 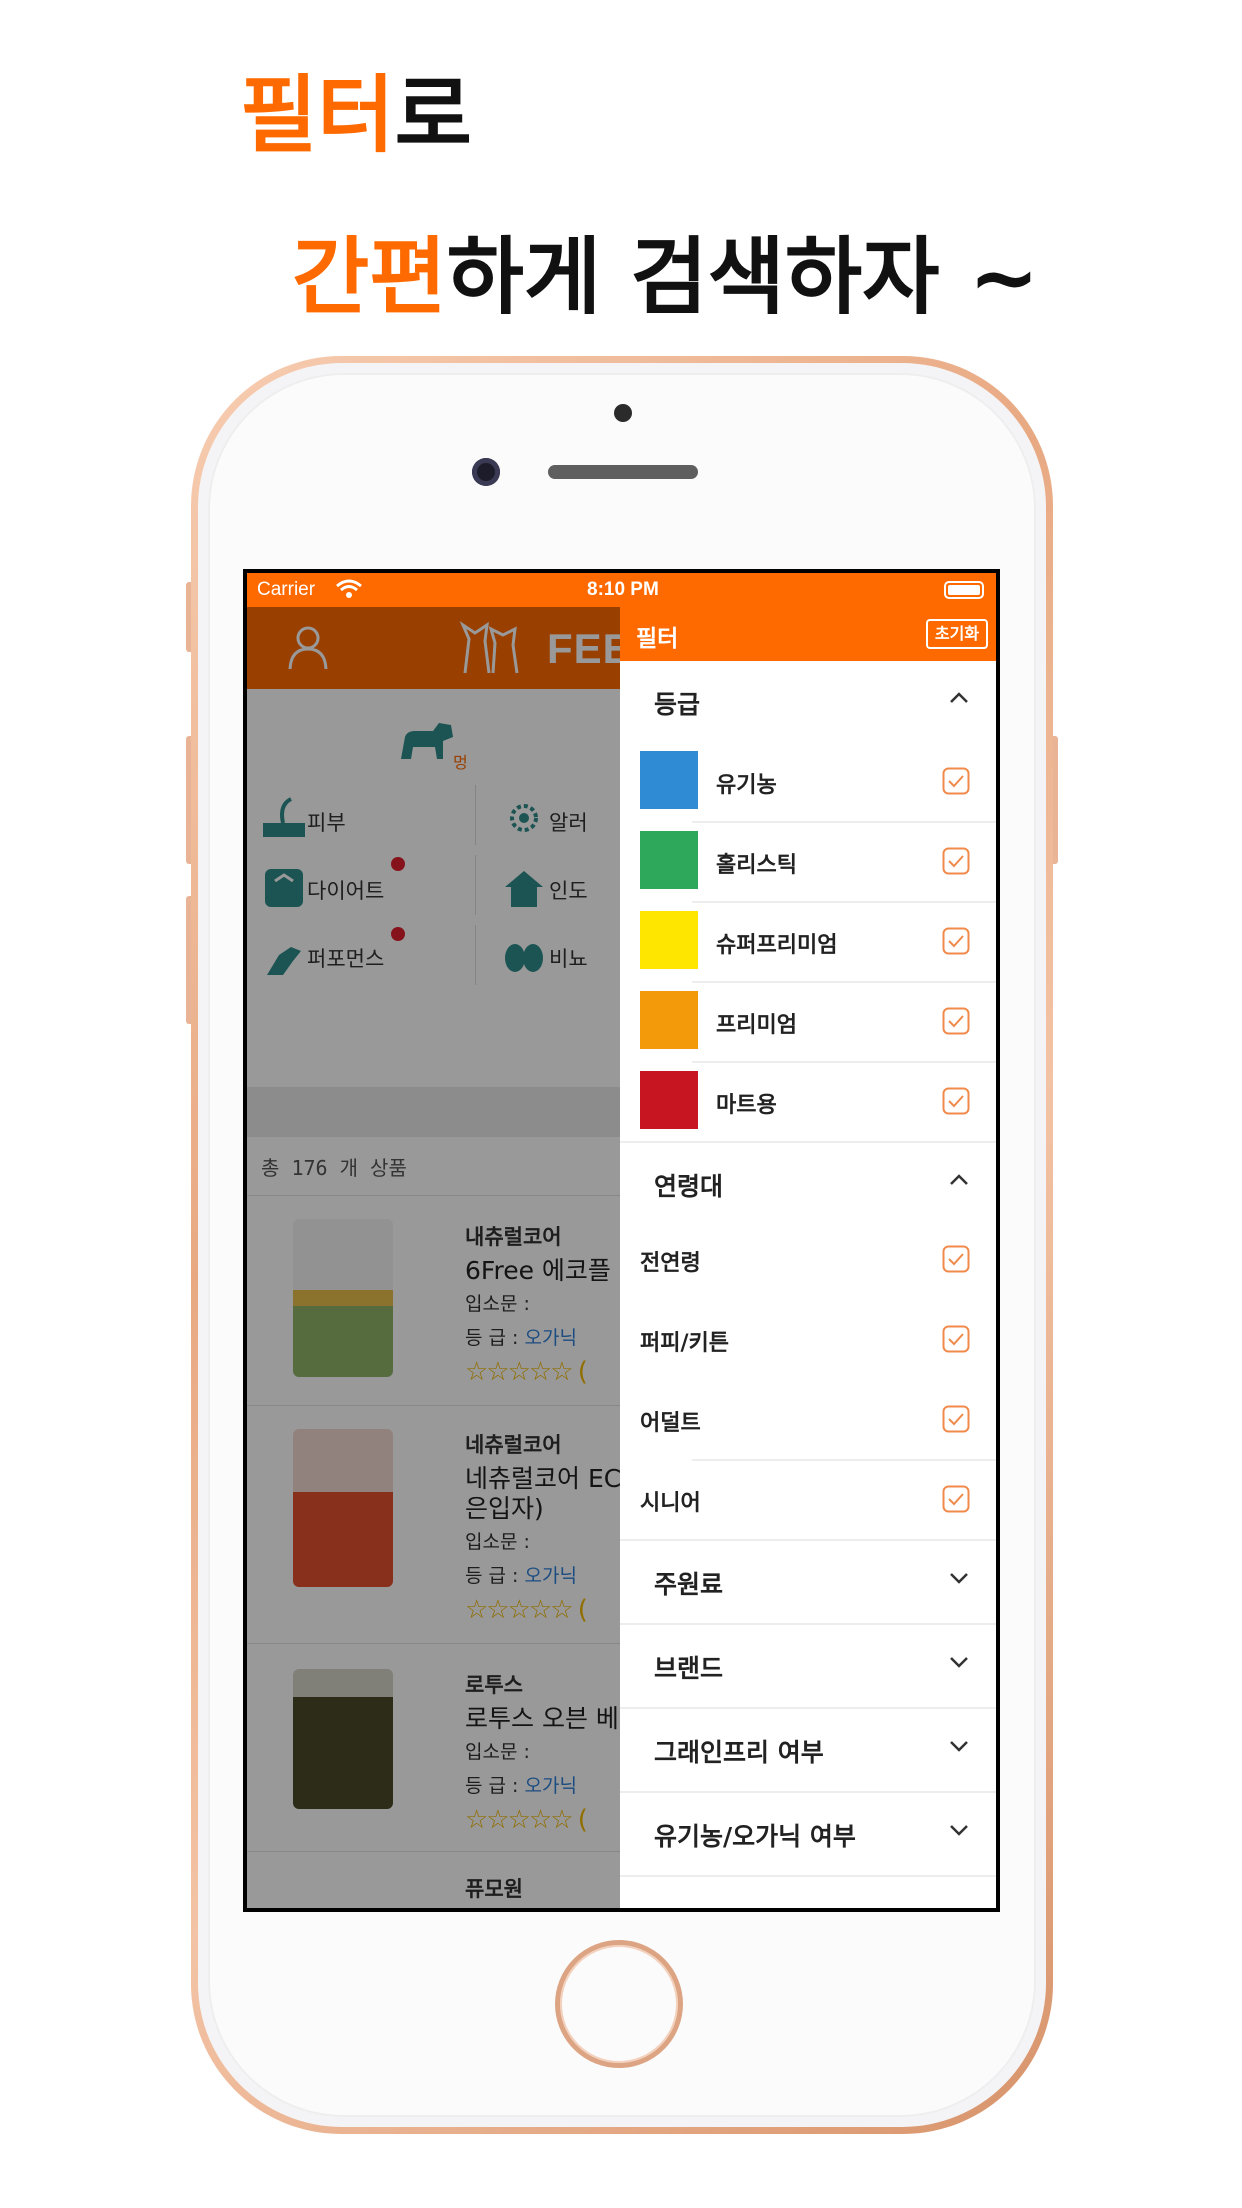 I want to click on option-label: 어덜트, so click(x=670, y=1423).